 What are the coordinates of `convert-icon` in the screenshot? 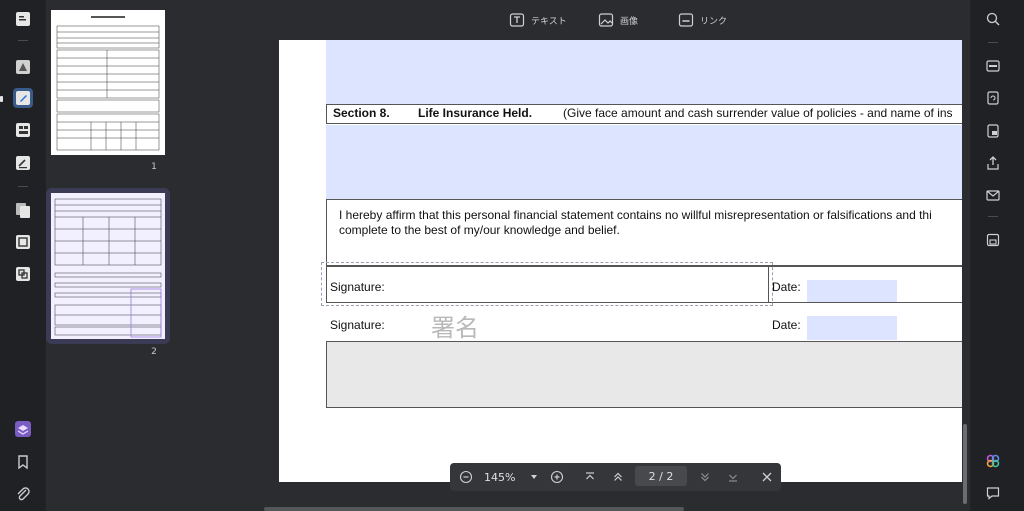 It's located at (993, 98).